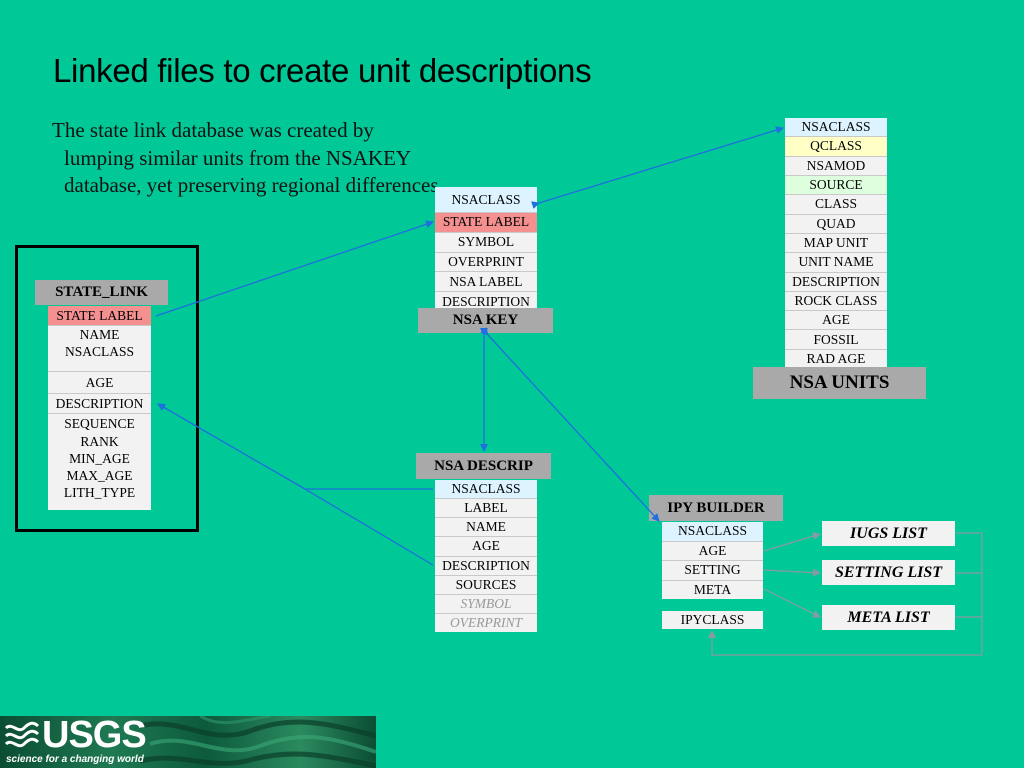 The image size is (1024, 768). I want to click on state-link-field: MAX_AGE, so click(99, 475).